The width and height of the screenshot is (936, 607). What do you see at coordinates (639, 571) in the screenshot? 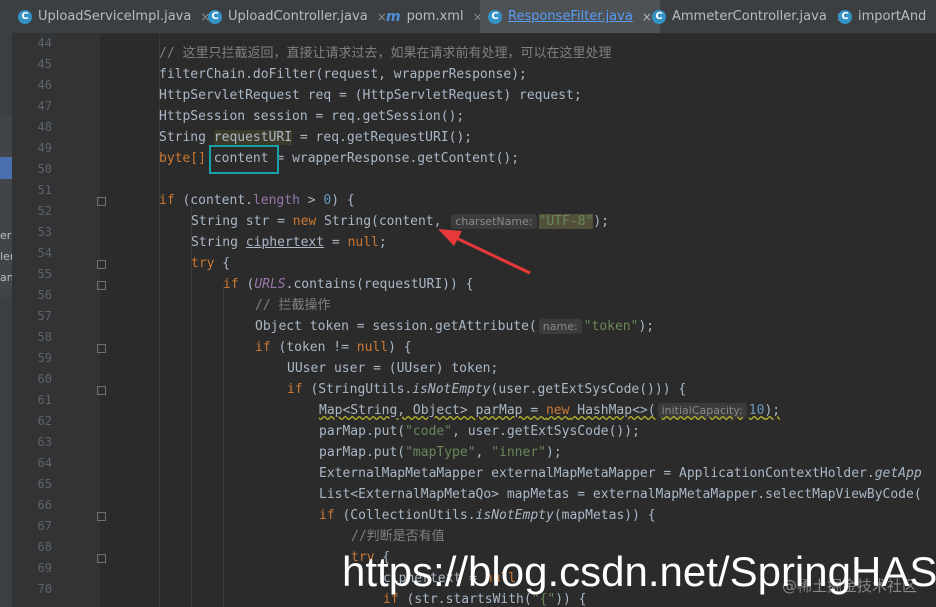
I see `csdn-watermark: https://blog.csdn.net/SpringHASh` at bounding box center [639, 571].